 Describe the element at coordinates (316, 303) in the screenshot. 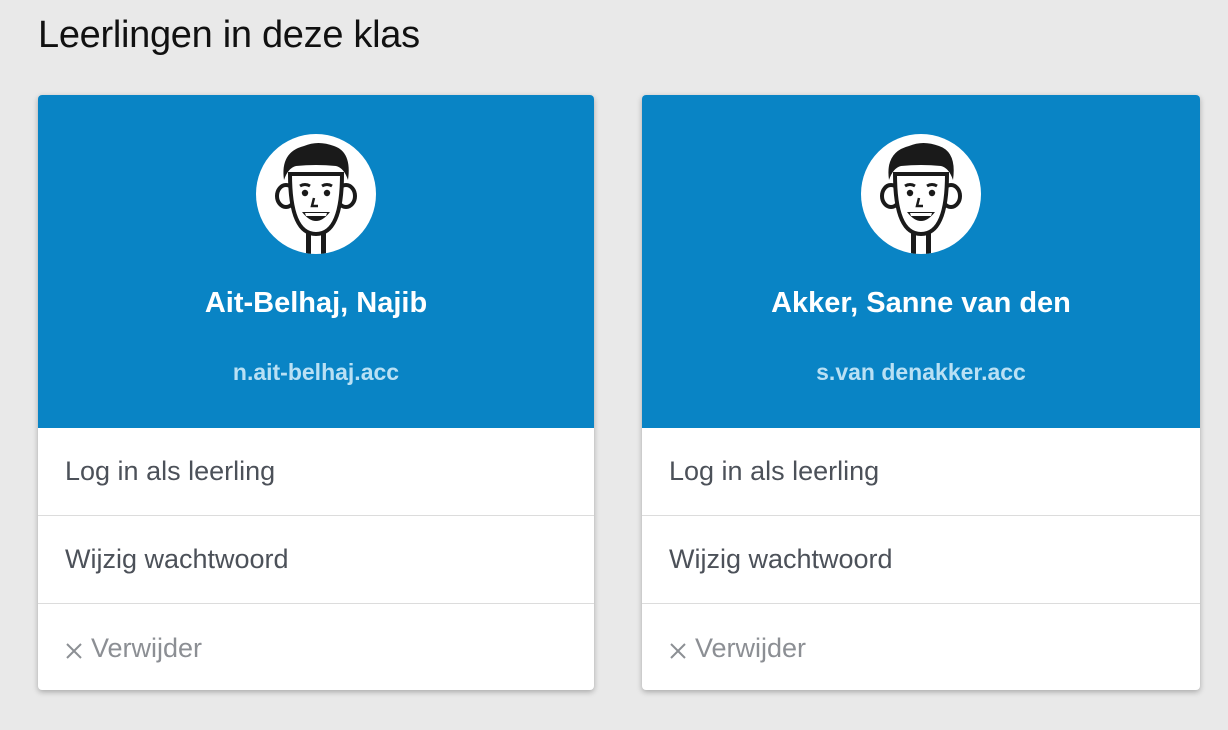

I see `student-name: Ait-Belhaj, Najib` at that location.